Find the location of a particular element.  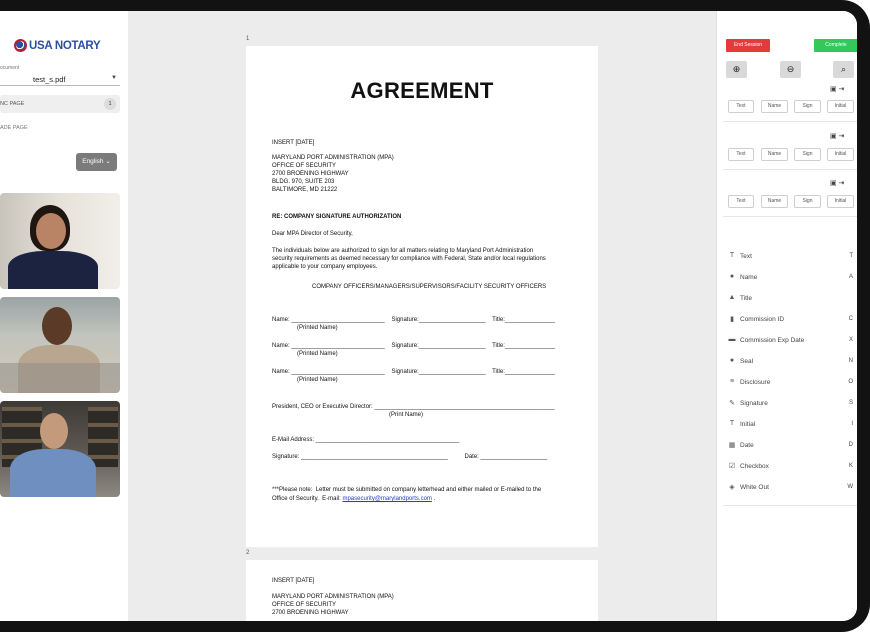

bookshelf is located at coordinates (103, 437).